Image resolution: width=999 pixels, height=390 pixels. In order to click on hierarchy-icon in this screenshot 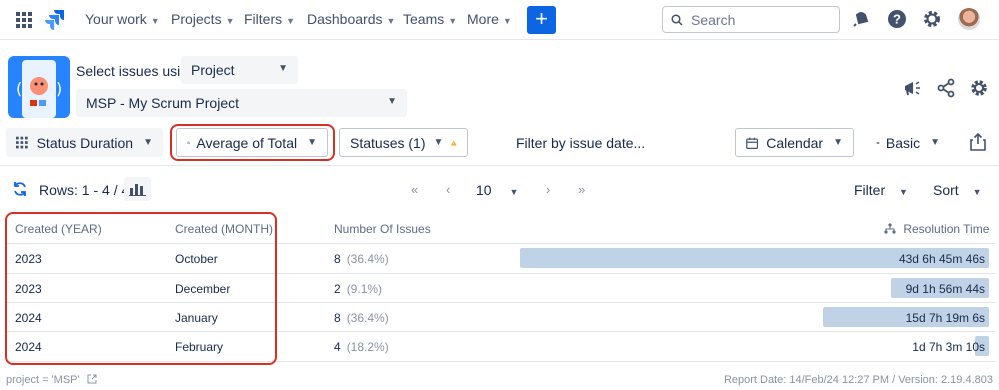, I will do `click(890, 228)`.